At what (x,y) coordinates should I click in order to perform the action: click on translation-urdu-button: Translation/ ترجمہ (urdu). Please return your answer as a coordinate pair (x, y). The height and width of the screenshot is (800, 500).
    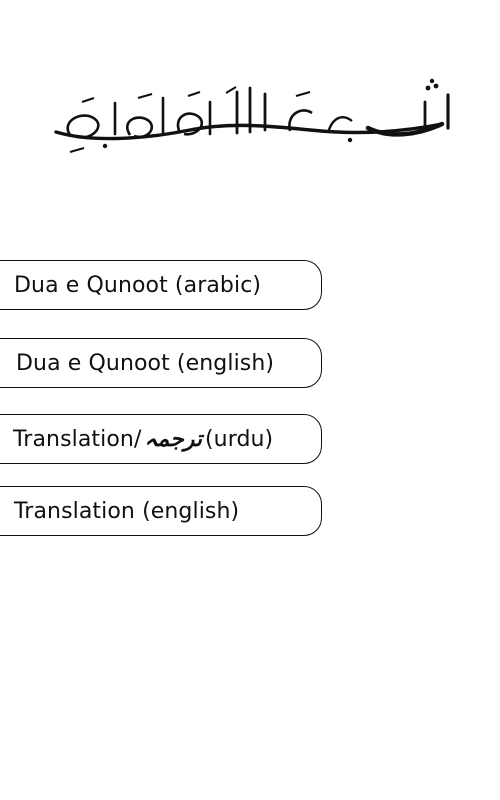
    Looking at the image, I should click on (161, 439).